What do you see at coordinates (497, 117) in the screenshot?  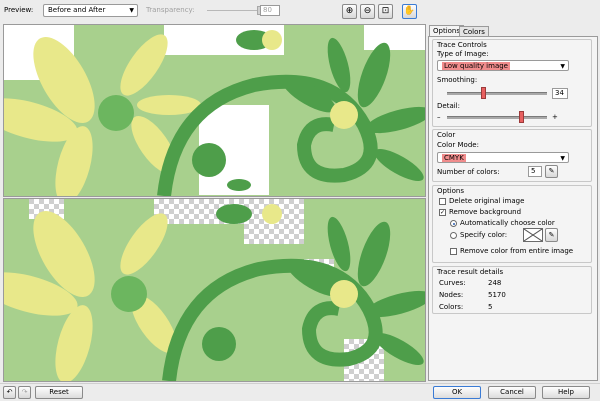 I see `detail-slider` at bounding box center [497, 117].